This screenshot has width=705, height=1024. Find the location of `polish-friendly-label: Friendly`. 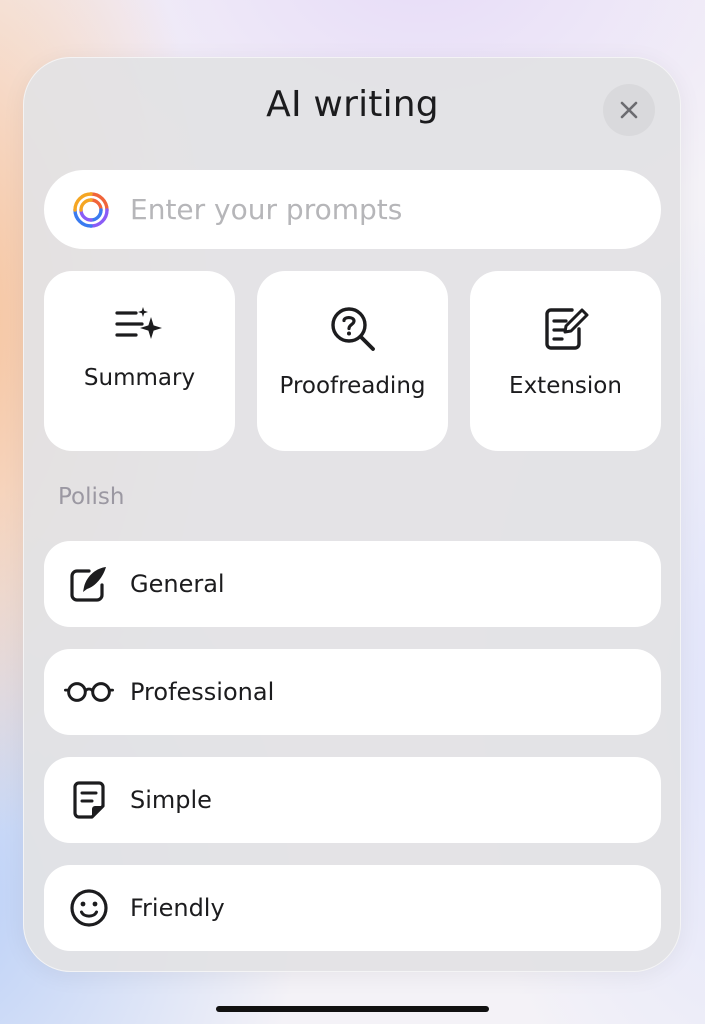

polish-friendly-label: Friendly is located at coordinates (177, 908).